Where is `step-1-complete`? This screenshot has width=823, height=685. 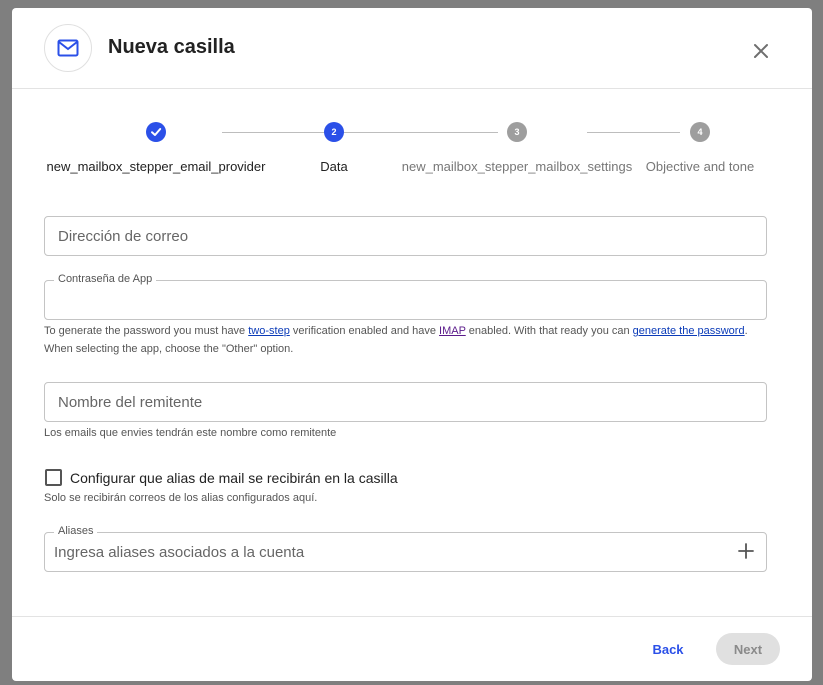 step-1-complete is located at coordinates (156, 132).